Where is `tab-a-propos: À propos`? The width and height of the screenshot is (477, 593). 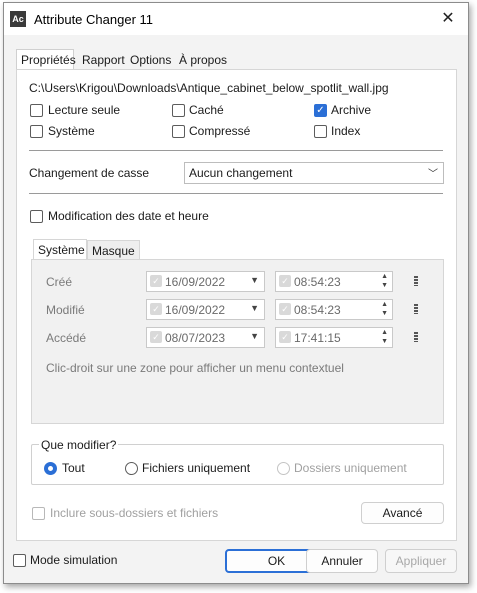 tab-a-propos: À propos is located at coordinates (203, 60).